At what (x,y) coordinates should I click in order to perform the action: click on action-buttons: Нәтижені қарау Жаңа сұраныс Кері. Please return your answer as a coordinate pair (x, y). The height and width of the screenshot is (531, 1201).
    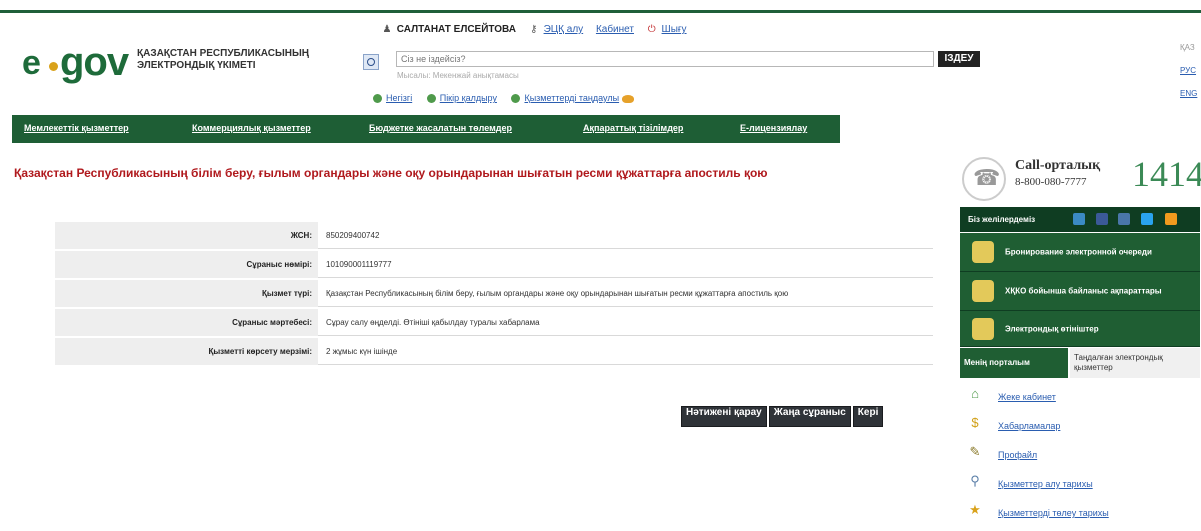
    Looking at the image, I should click on (783, 414).